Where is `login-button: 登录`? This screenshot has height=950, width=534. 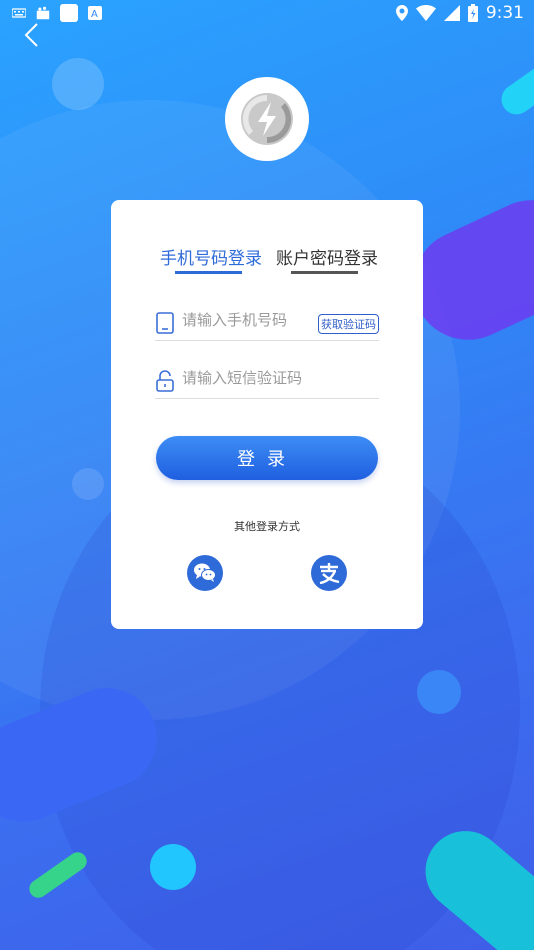
login-button: 登录 is located at coordinates (267, 458).